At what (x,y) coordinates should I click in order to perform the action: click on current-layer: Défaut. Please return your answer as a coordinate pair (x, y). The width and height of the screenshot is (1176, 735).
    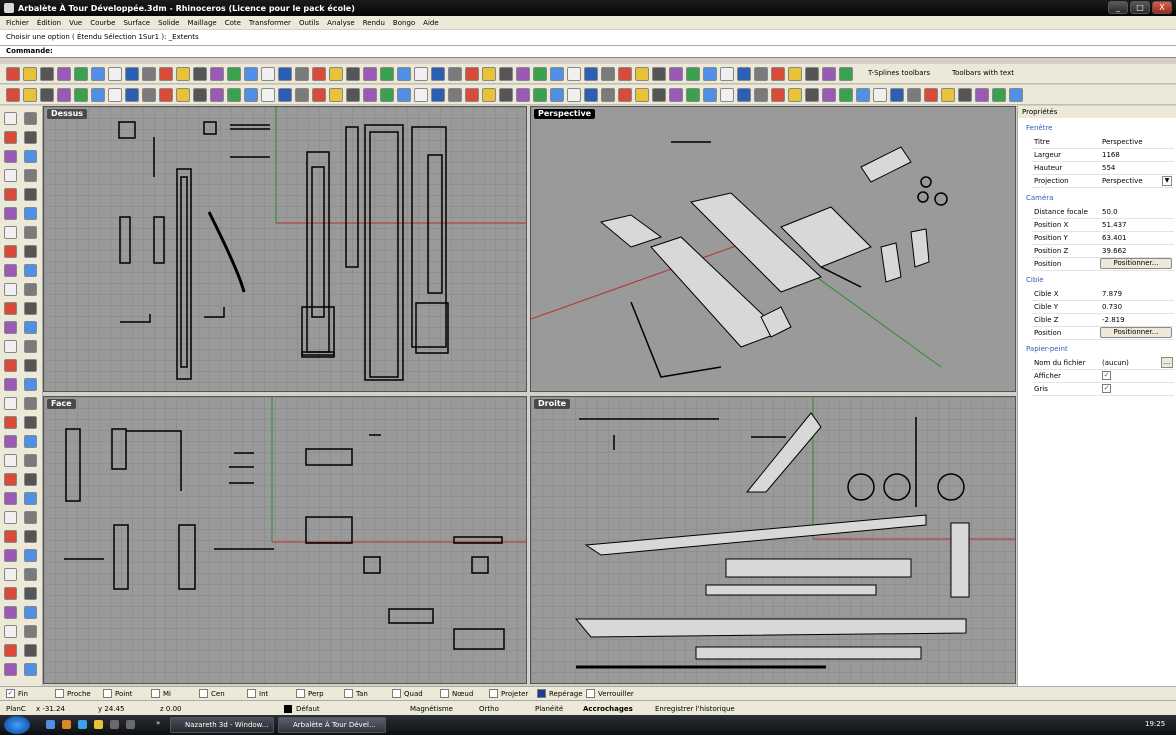
    Looking at the image, I should click on (308, 709).